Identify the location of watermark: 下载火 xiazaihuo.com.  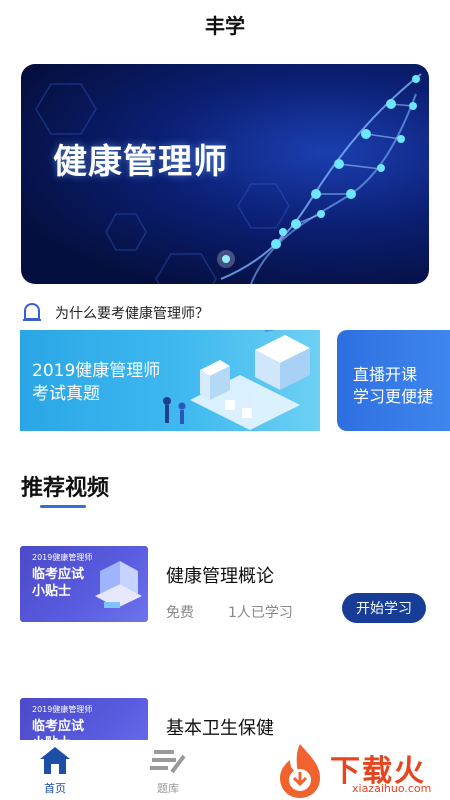
(360, 769).